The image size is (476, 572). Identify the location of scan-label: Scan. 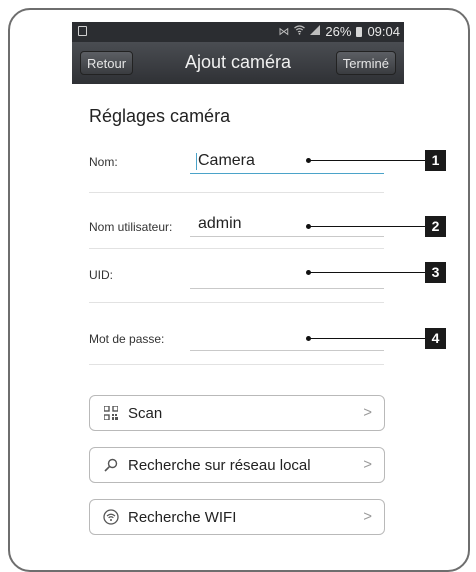
(145, 413).